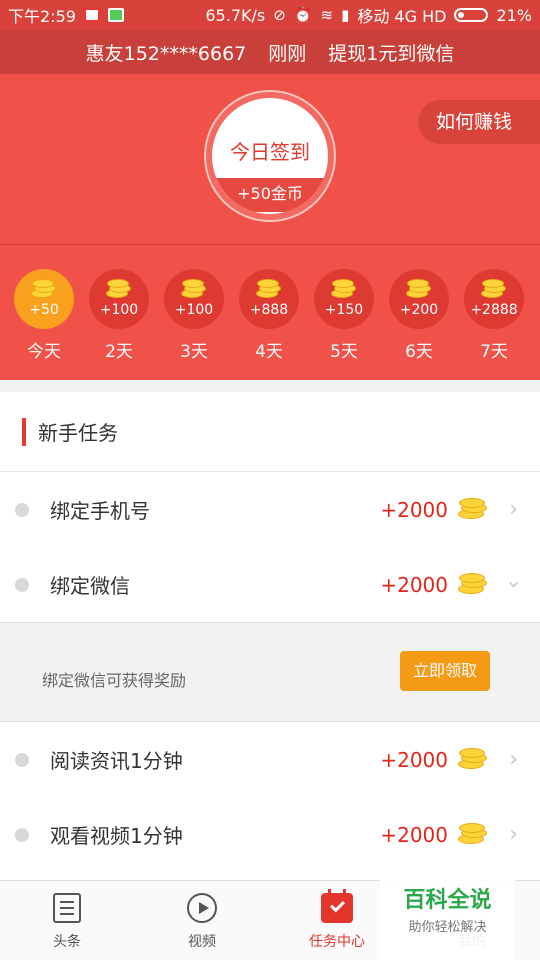  What do you see at coordinates (270, 584) in the screenshot?
I see `task-bind-wechat: 绑定微信 +2000 ›` at bounding box center [270, 584].